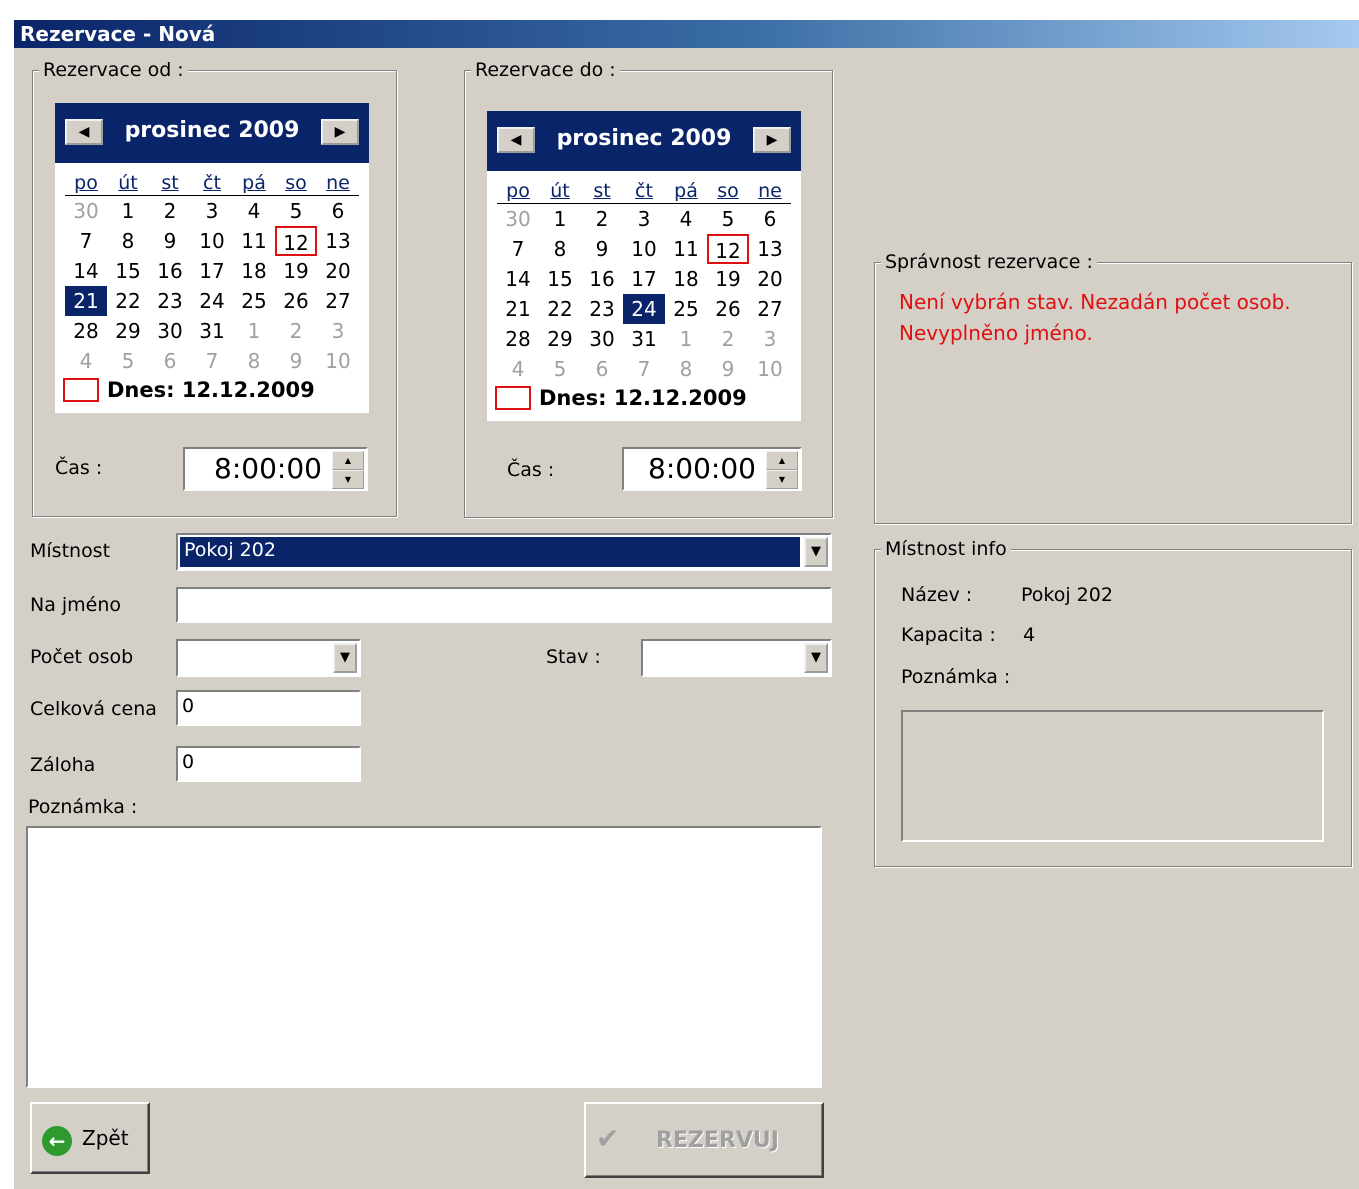  Describe the element at coordinates (504, 605) in the screenshot. I see `name-input` at that location.